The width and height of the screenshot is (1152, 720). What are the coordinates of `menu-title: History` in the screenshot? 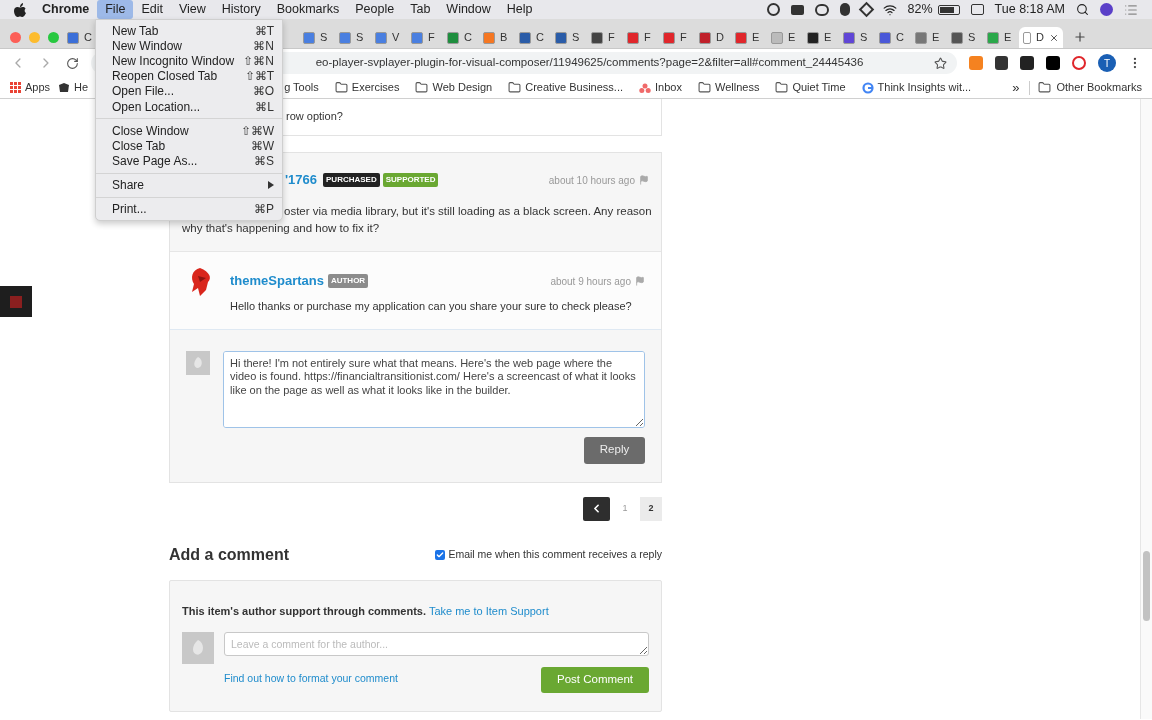 It's located at (241, 9).